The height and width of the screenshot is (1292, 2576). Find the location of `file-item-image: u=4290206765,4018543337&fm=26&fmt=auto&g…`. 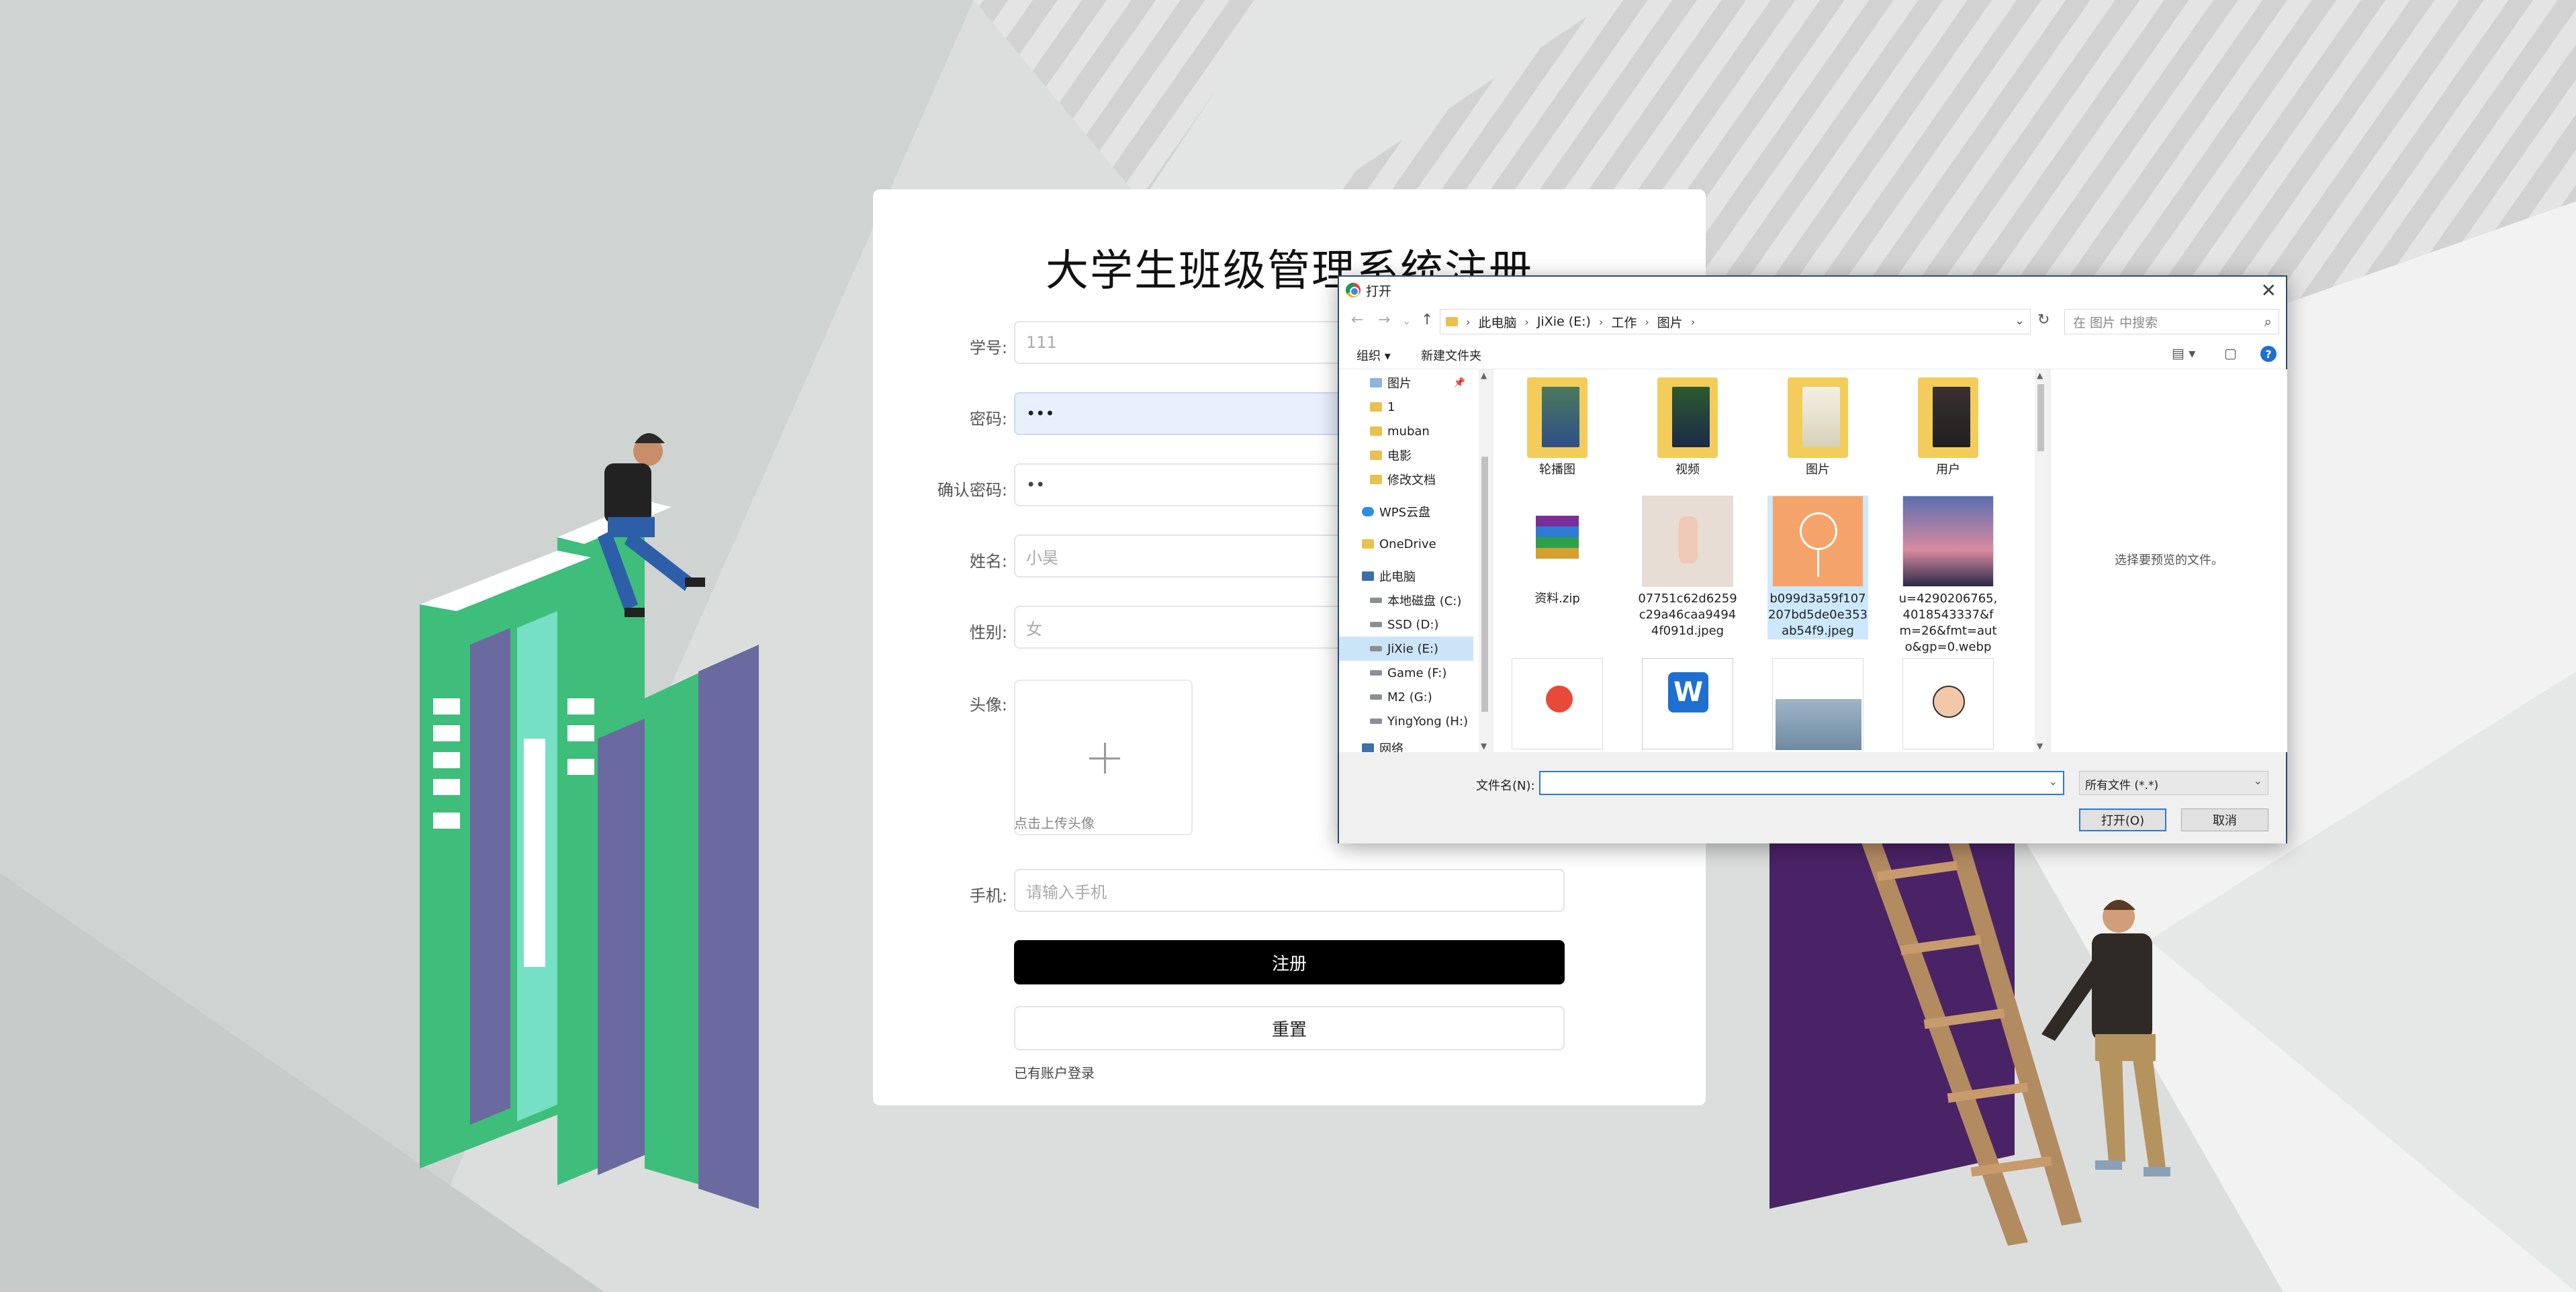

file-item-image: u=4290206765,4018543337&fm=26&fmt=auto&g… is located at coordinates (1948, 575).